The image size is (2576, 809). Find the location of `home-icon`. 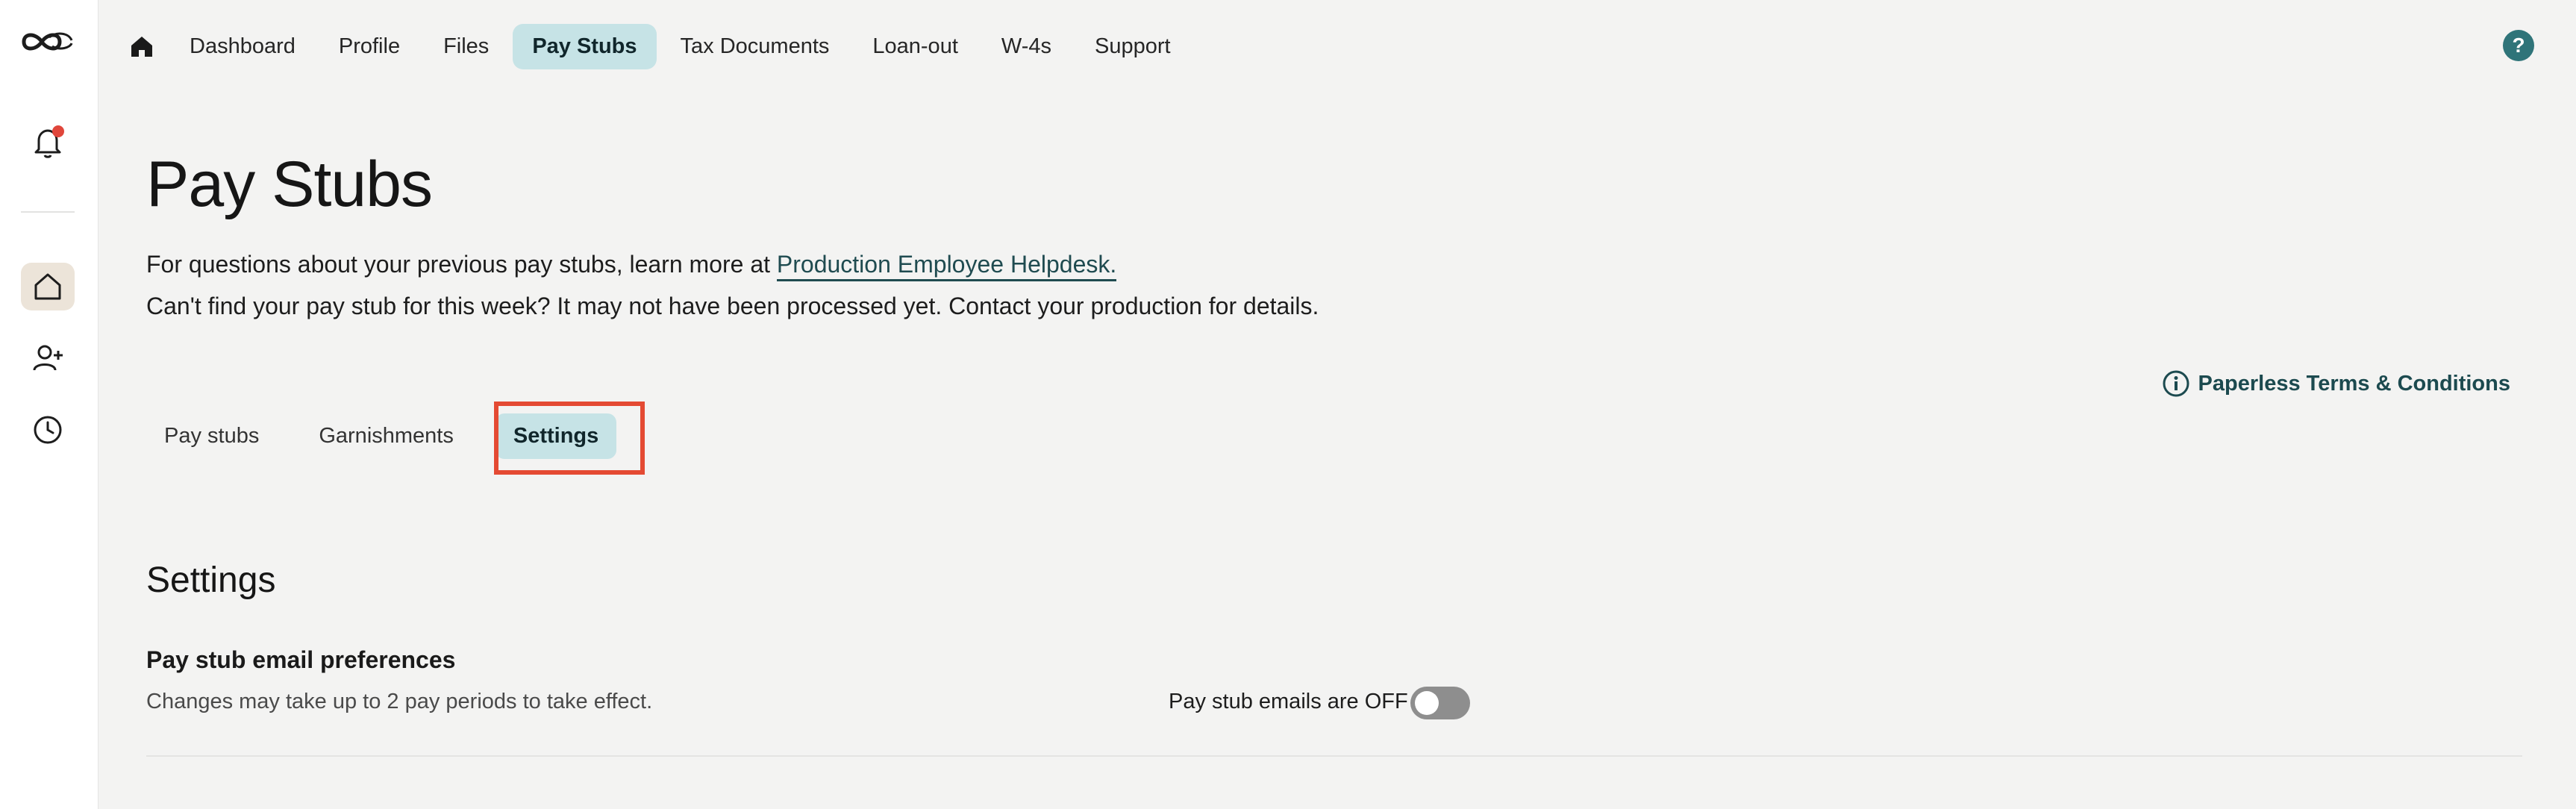

home-icon is located at coordinates (47, 287).